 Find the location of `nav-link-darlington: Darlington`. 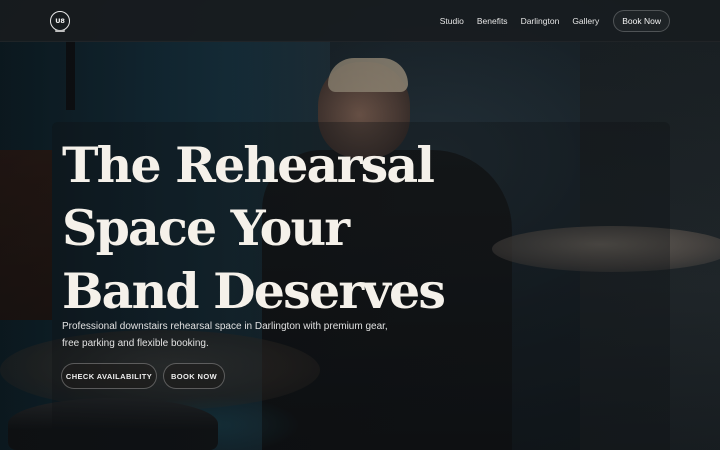

nav-link-darlington: Darlington is located at coordinates (540, 21).